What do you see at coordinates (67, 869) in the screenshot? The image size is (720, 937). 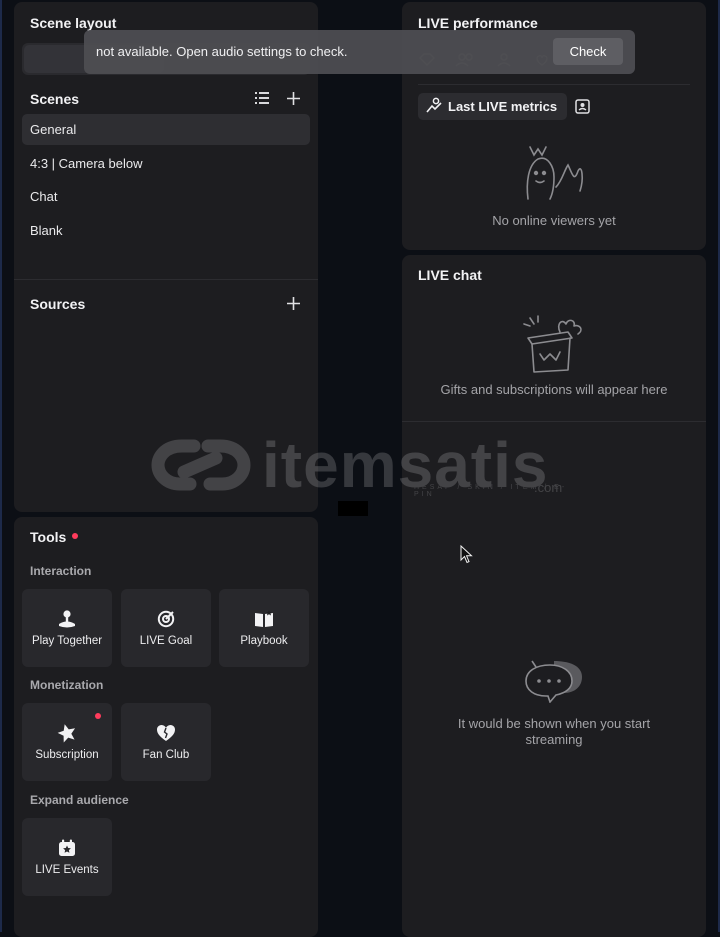 I see `live-events-label: LIVE Events` at bounding box center [67, 869].